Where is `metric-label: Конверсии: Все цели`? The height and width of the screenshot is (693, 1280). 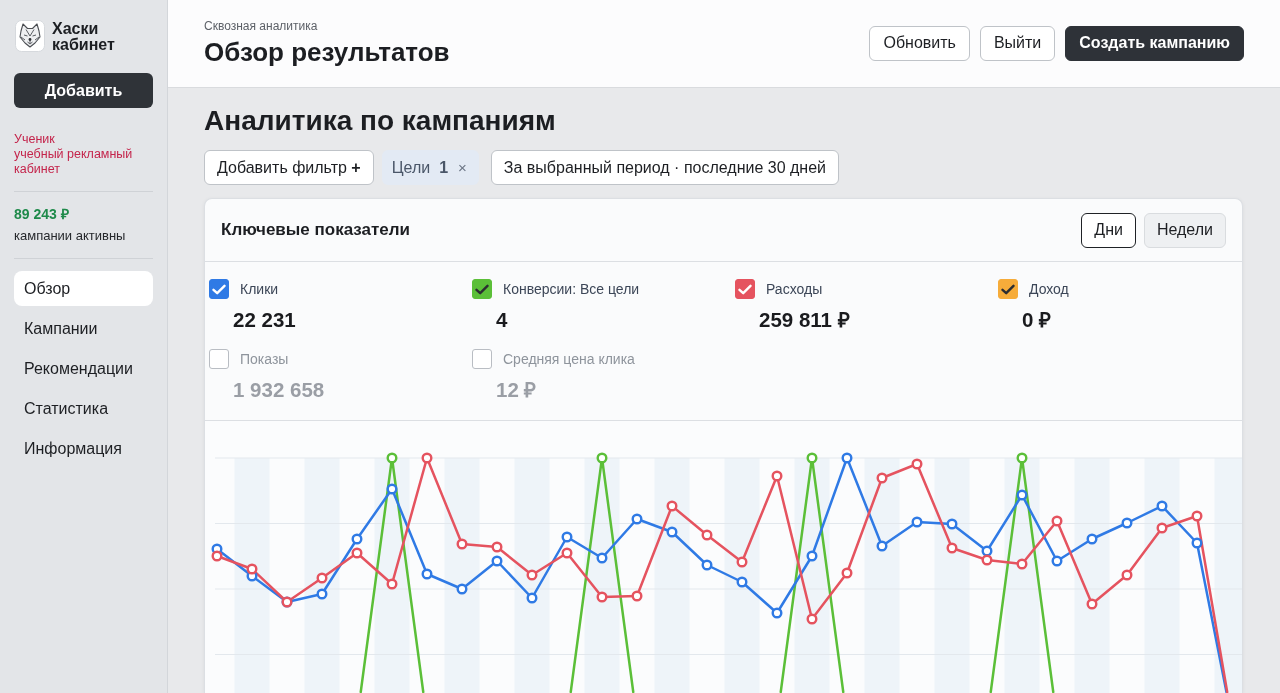 metric-label: Конверсии: Все цели is located at coordinates (571, 289).